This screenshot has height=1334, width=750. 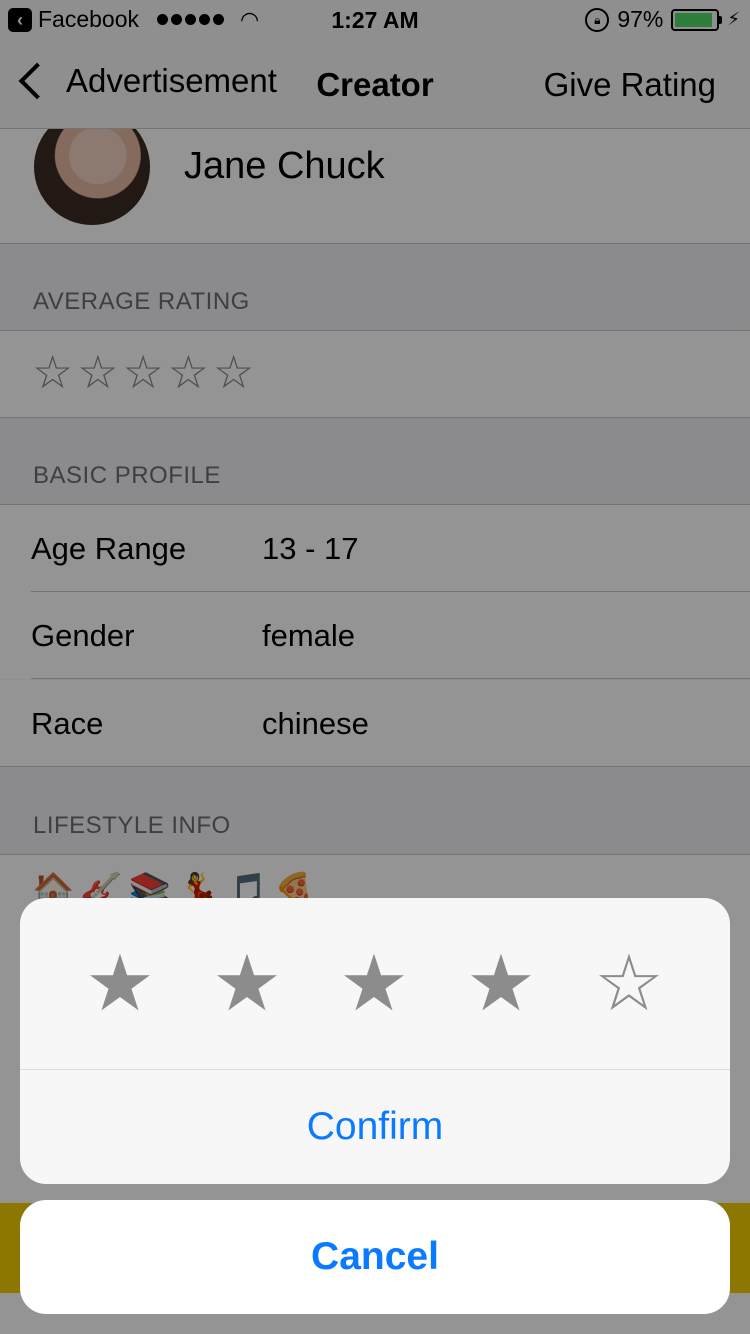 What do you see at coordinates (375, 1127) in the screenshot?
I see `confirm-button: Confirm` at bounding box center [375, 1127].